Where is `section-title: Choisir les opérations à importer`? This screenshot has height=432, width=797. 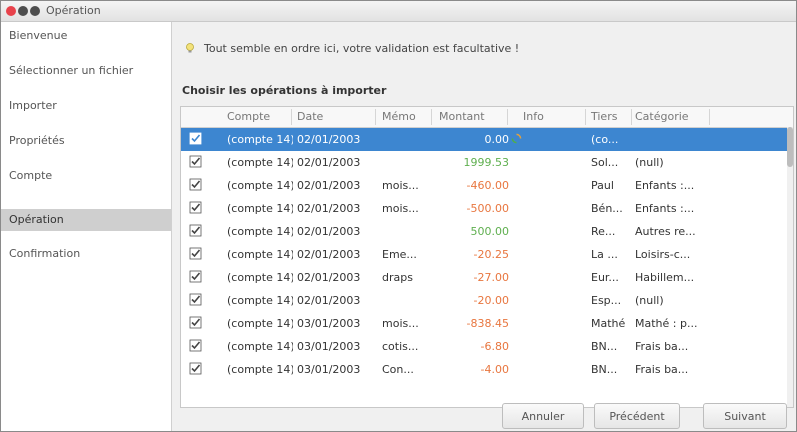
section-title: Choisir les opérations à importer is located at coordinates (284, 90).